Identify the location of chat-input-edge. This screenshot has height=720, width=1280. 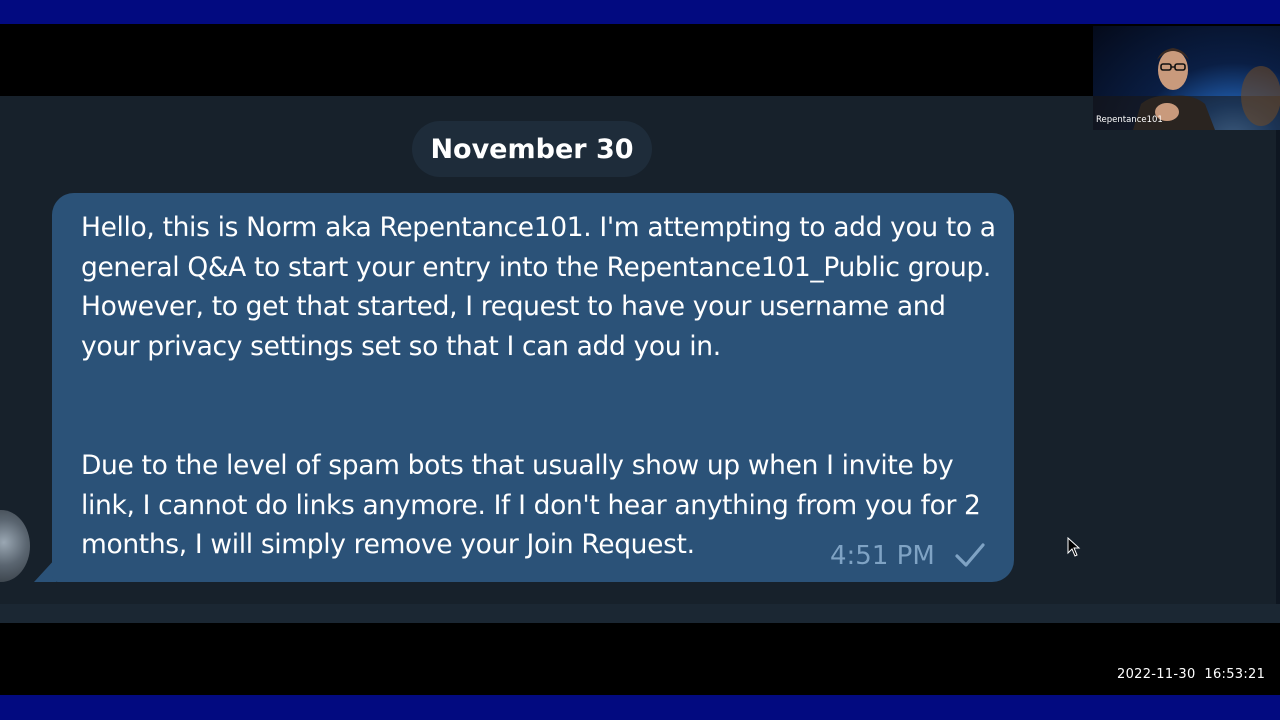
(640, 613).